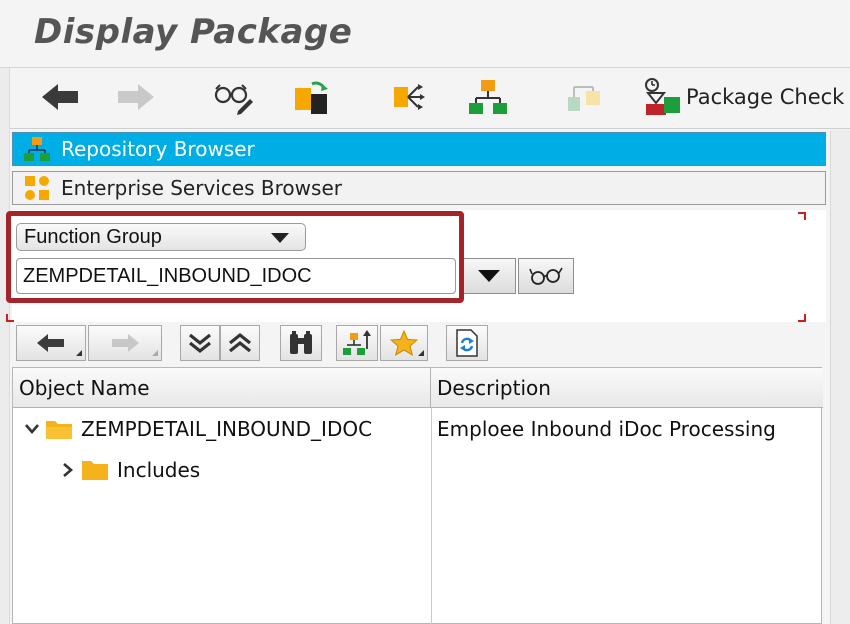 The image size is (850, 624). I want to click on refresh-button, so click(467, 343).